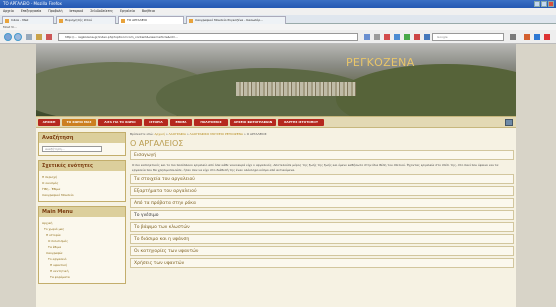  What do you see at coordinates (127, 11) in the screenshot?
I see `menu-item: Εργαλεία` at bounding box center [127, 11].